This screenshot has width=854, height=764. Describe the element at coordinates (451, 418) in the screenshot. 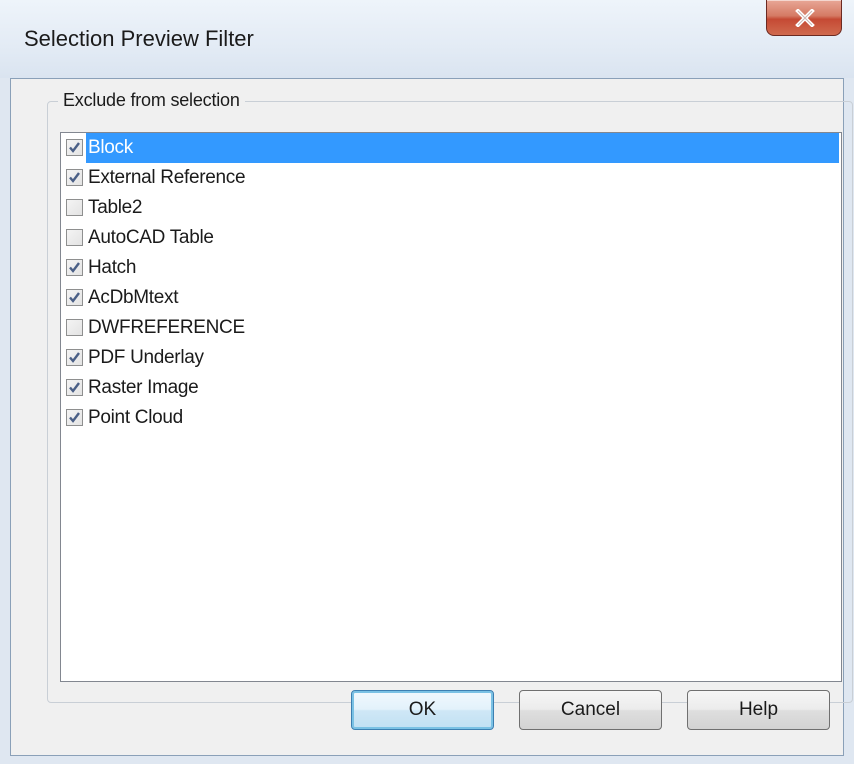

I see `list-item: Point Cloud` at that location.